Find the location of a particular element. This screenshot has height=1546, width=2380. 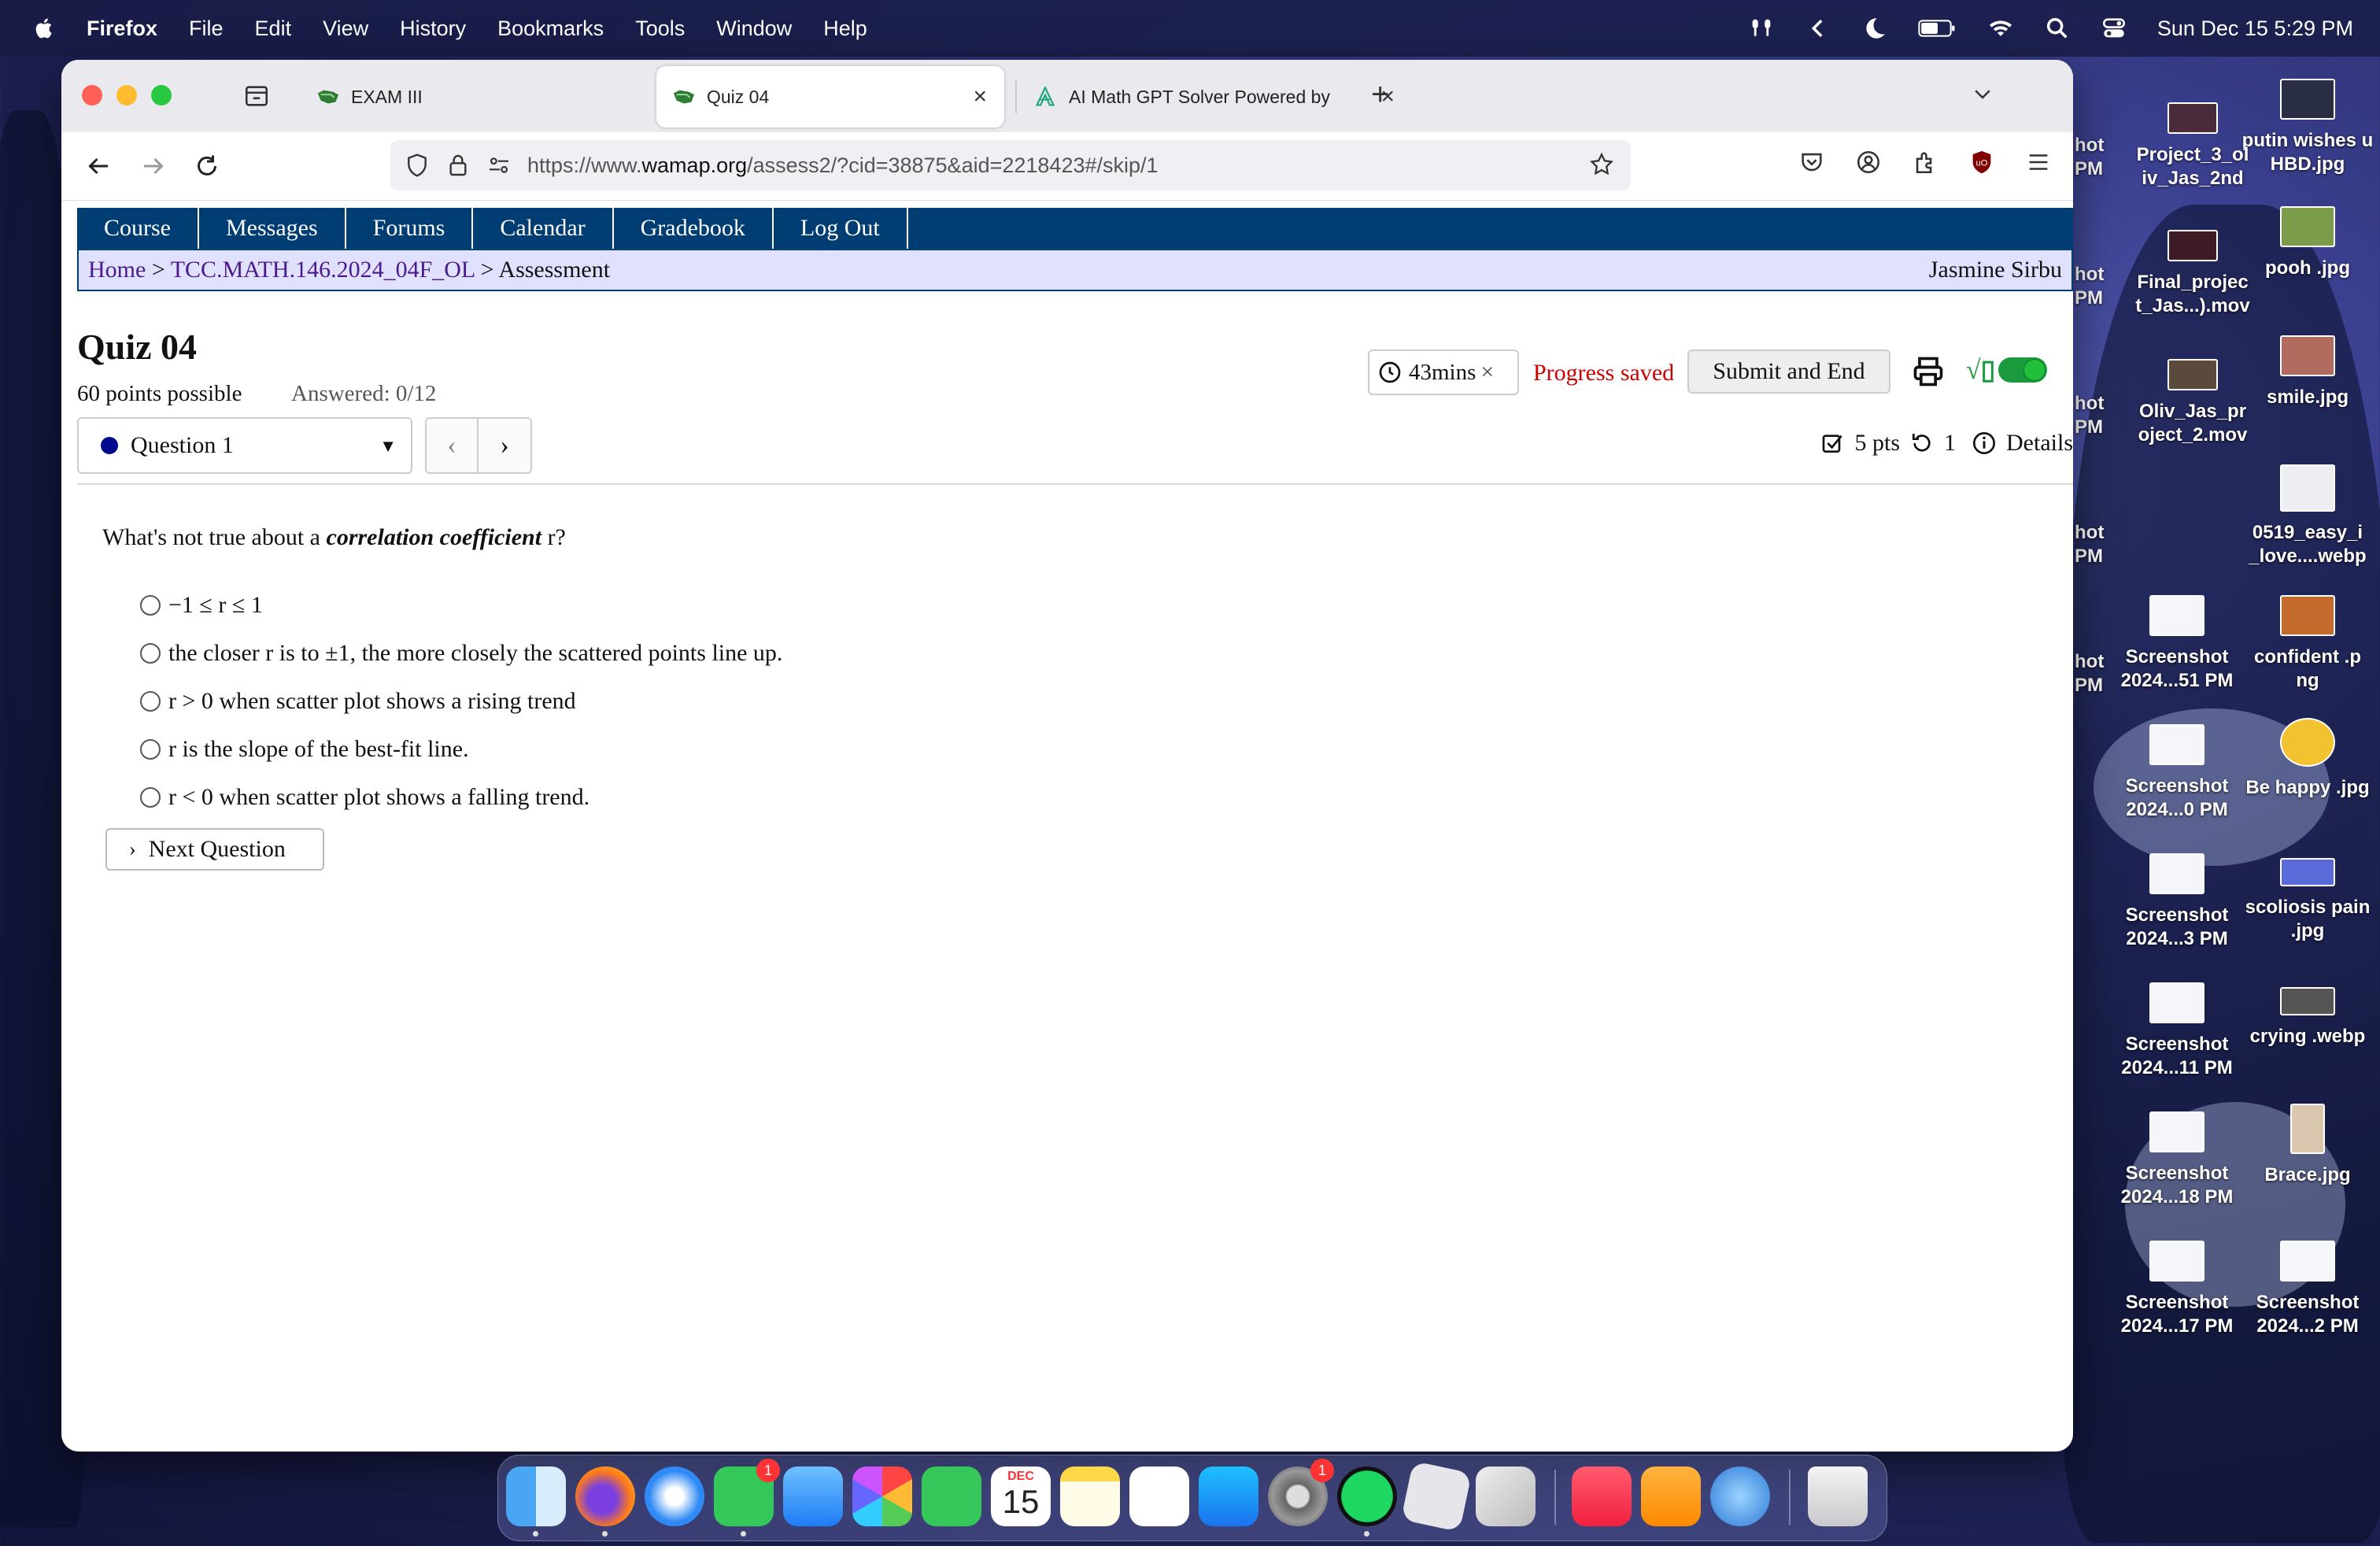

hamburger-menu-icon is located at coordinates (2038, 162).